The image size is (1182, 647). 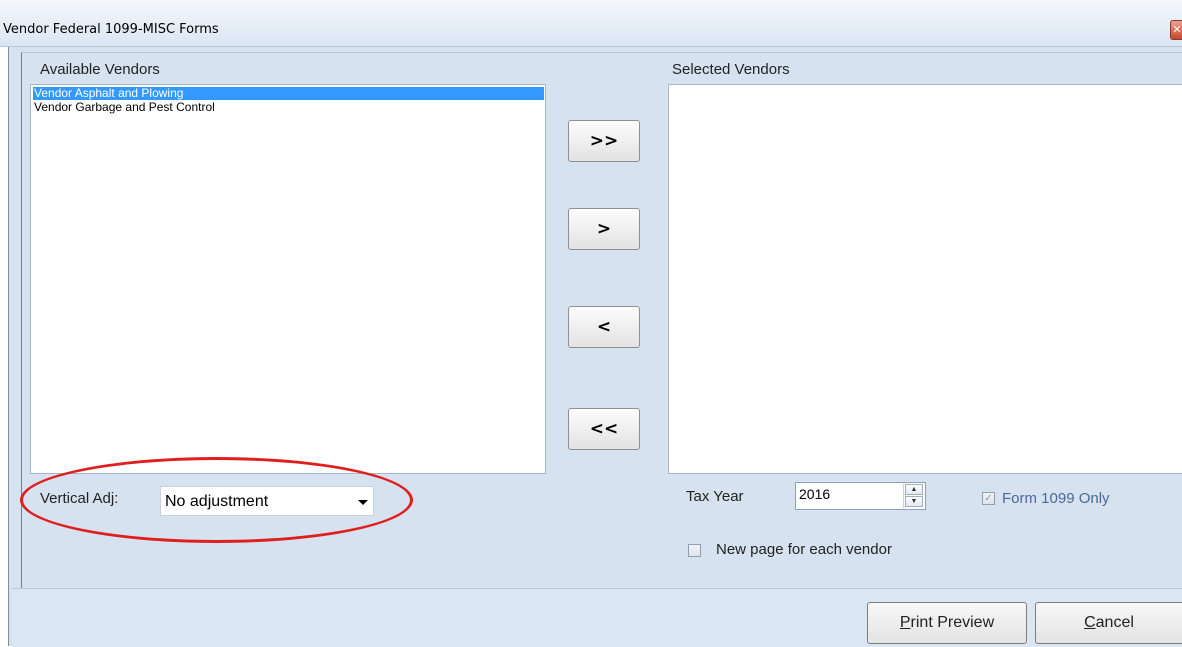 I want to click on spin-up-icon: ▲, so click(x=914, y=489).